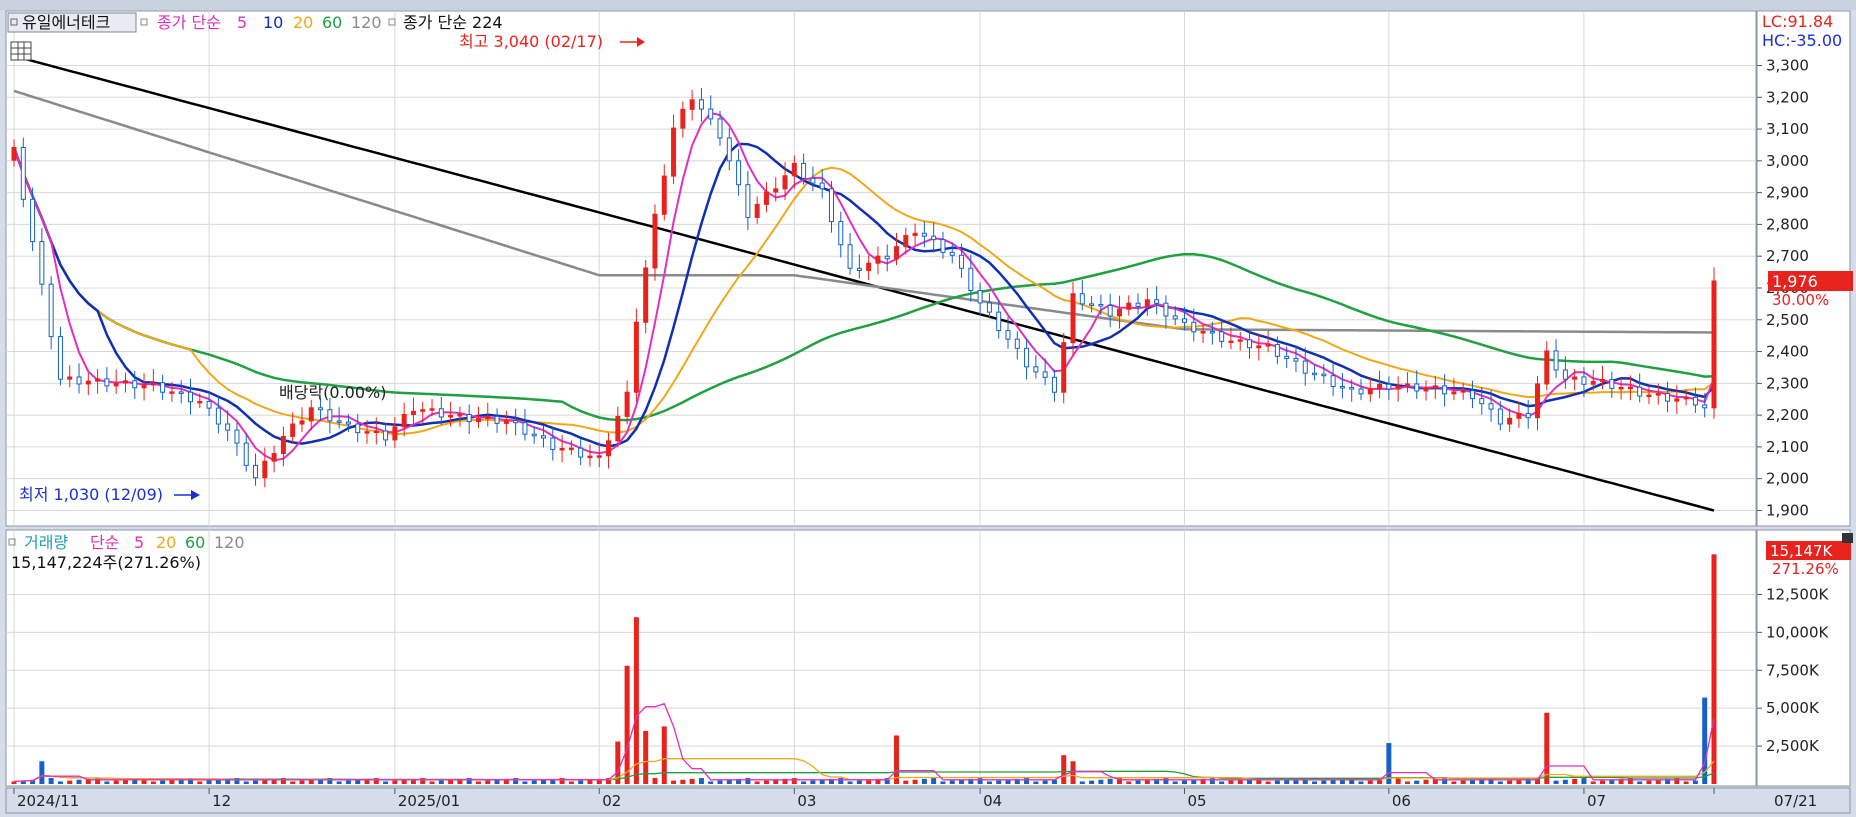  What do you see at coordinates (453, 22) in the screenshot?
I see `ma224-legend: 종가 단순 224` at bounding box center [453, 22].